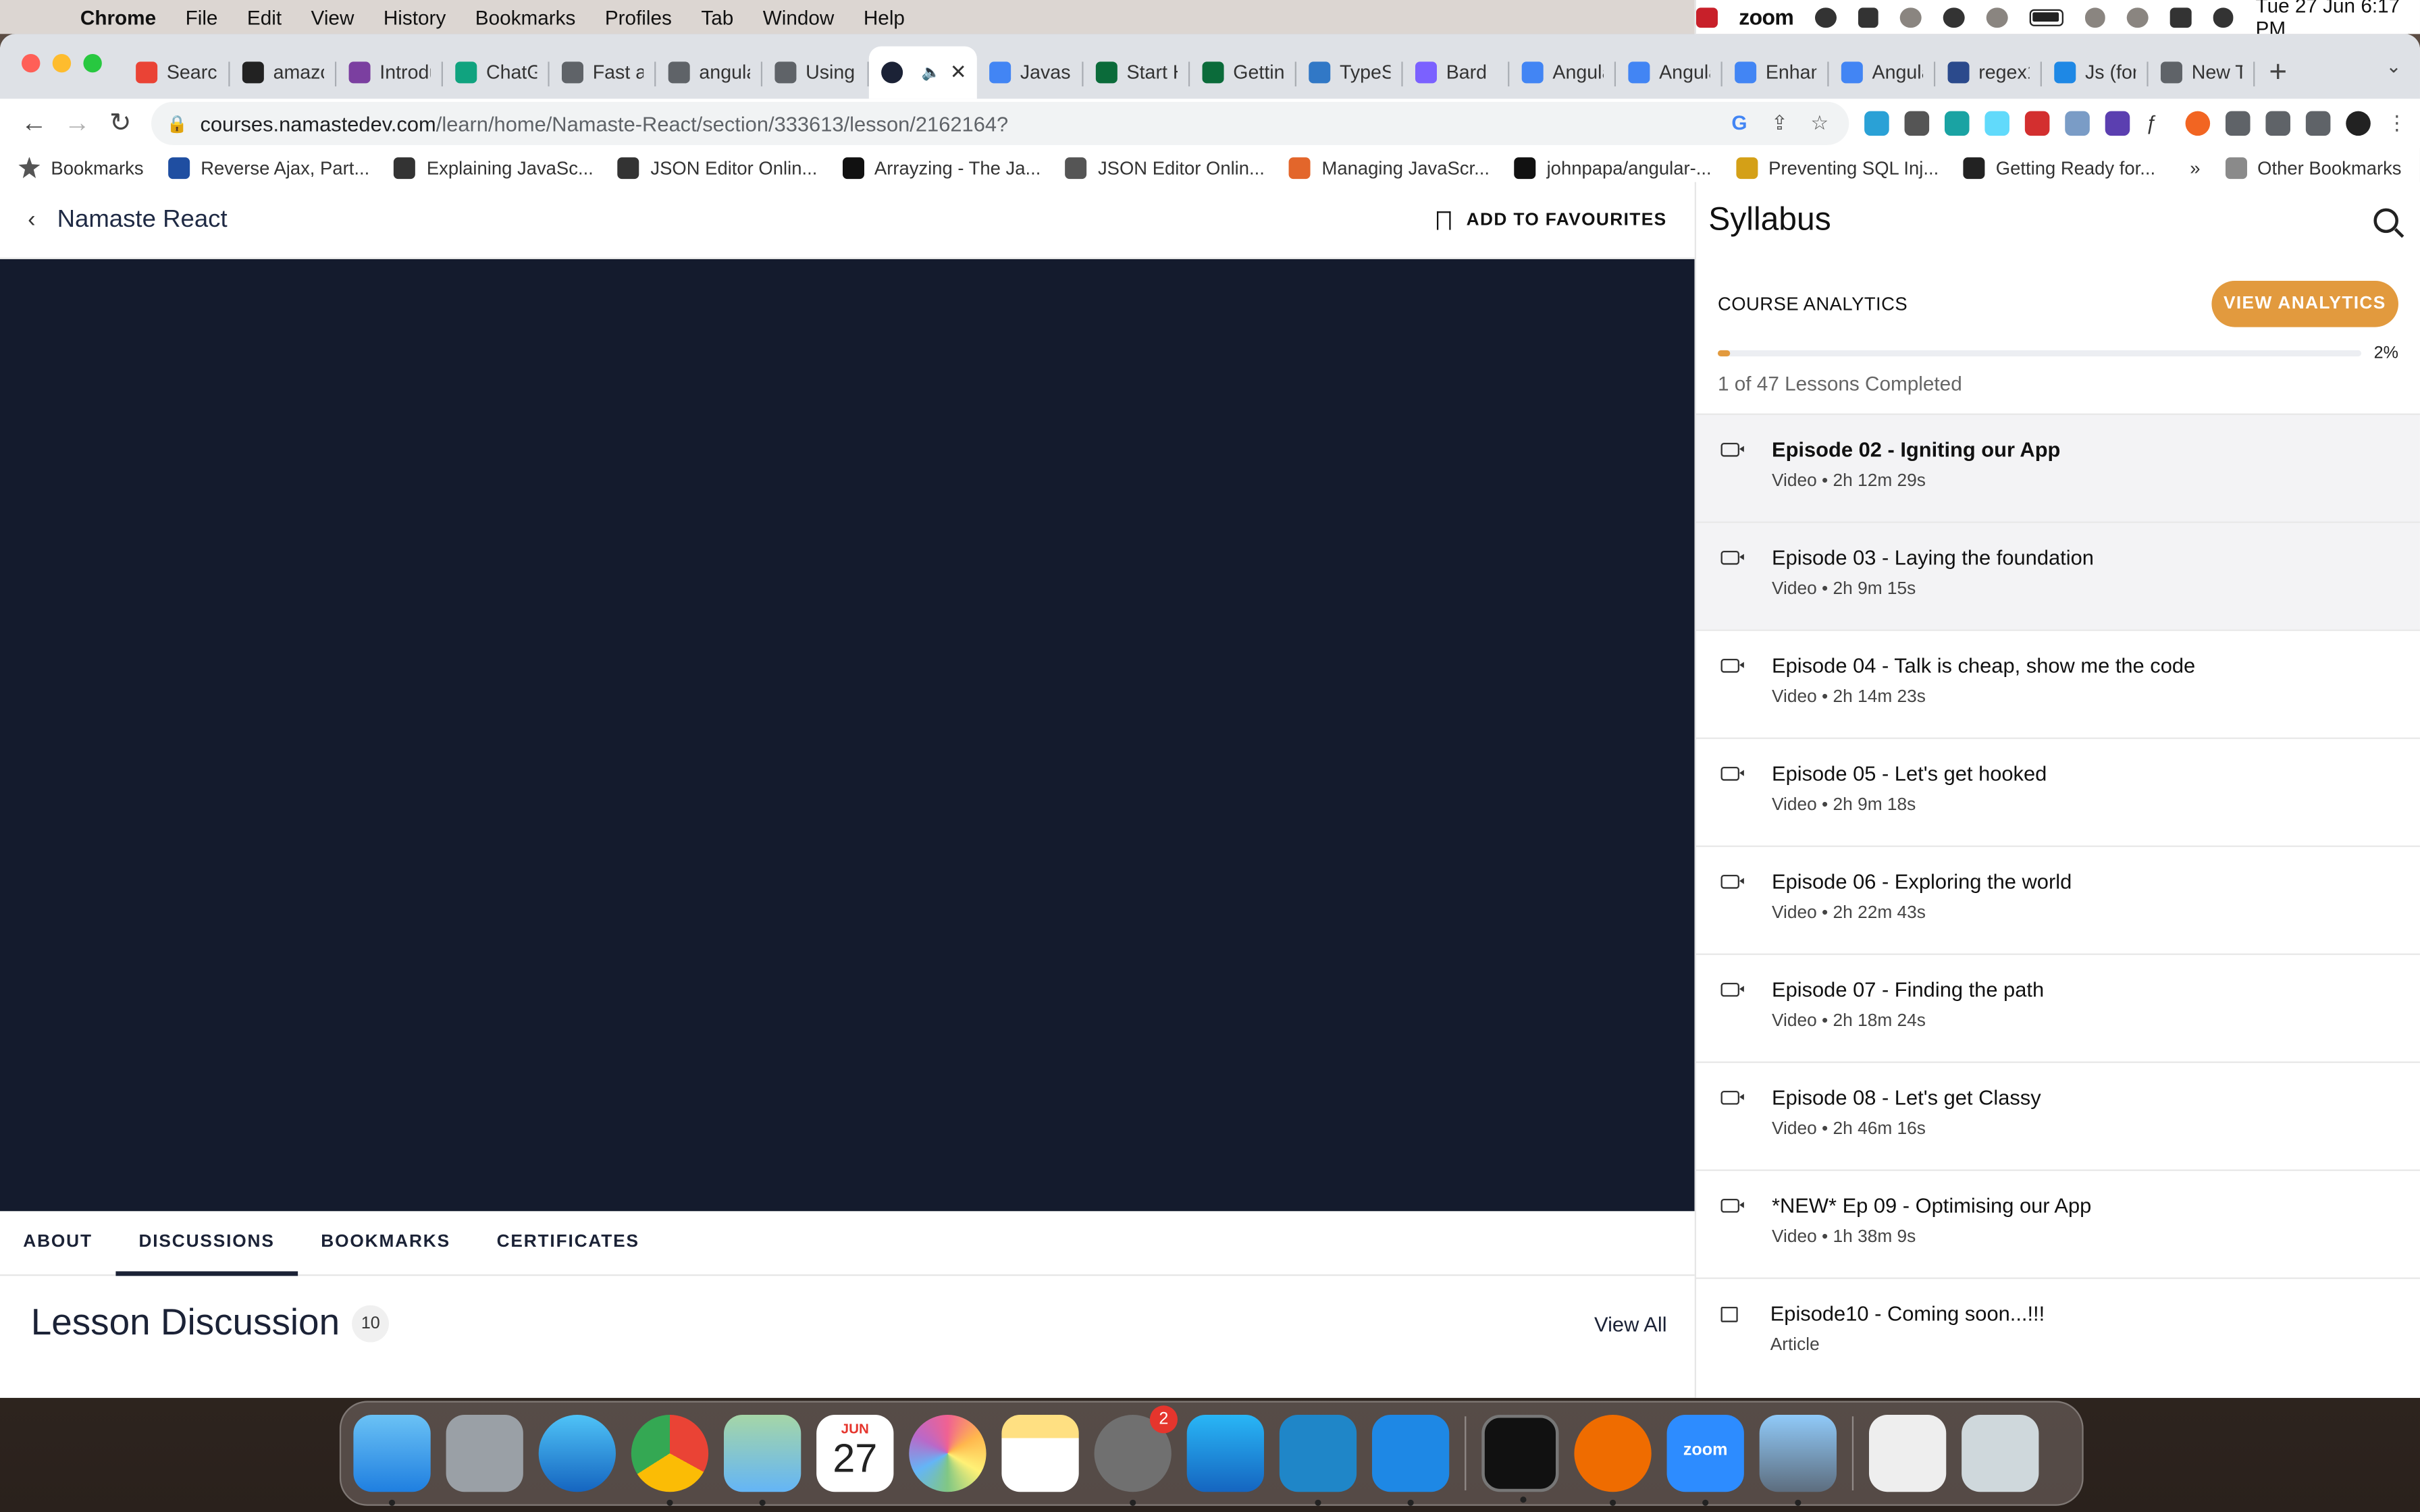  Describe the element at coordinates (2223, 17) in the screenshot. I see `siri-icon` at that location.